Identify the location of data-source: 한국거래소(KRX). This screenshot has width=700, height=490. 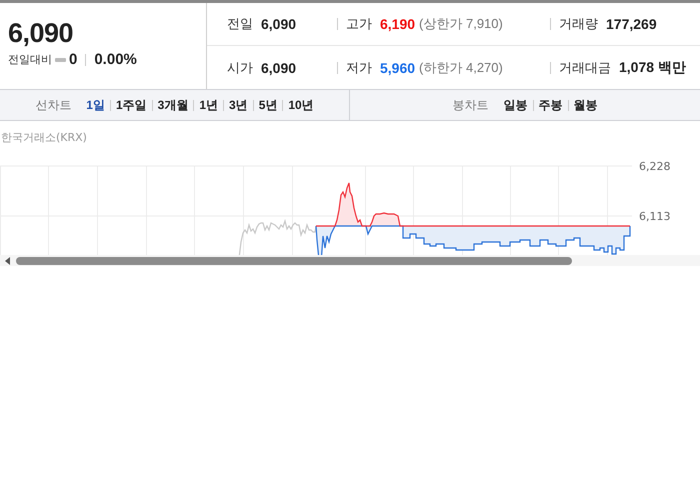
(44, 138).